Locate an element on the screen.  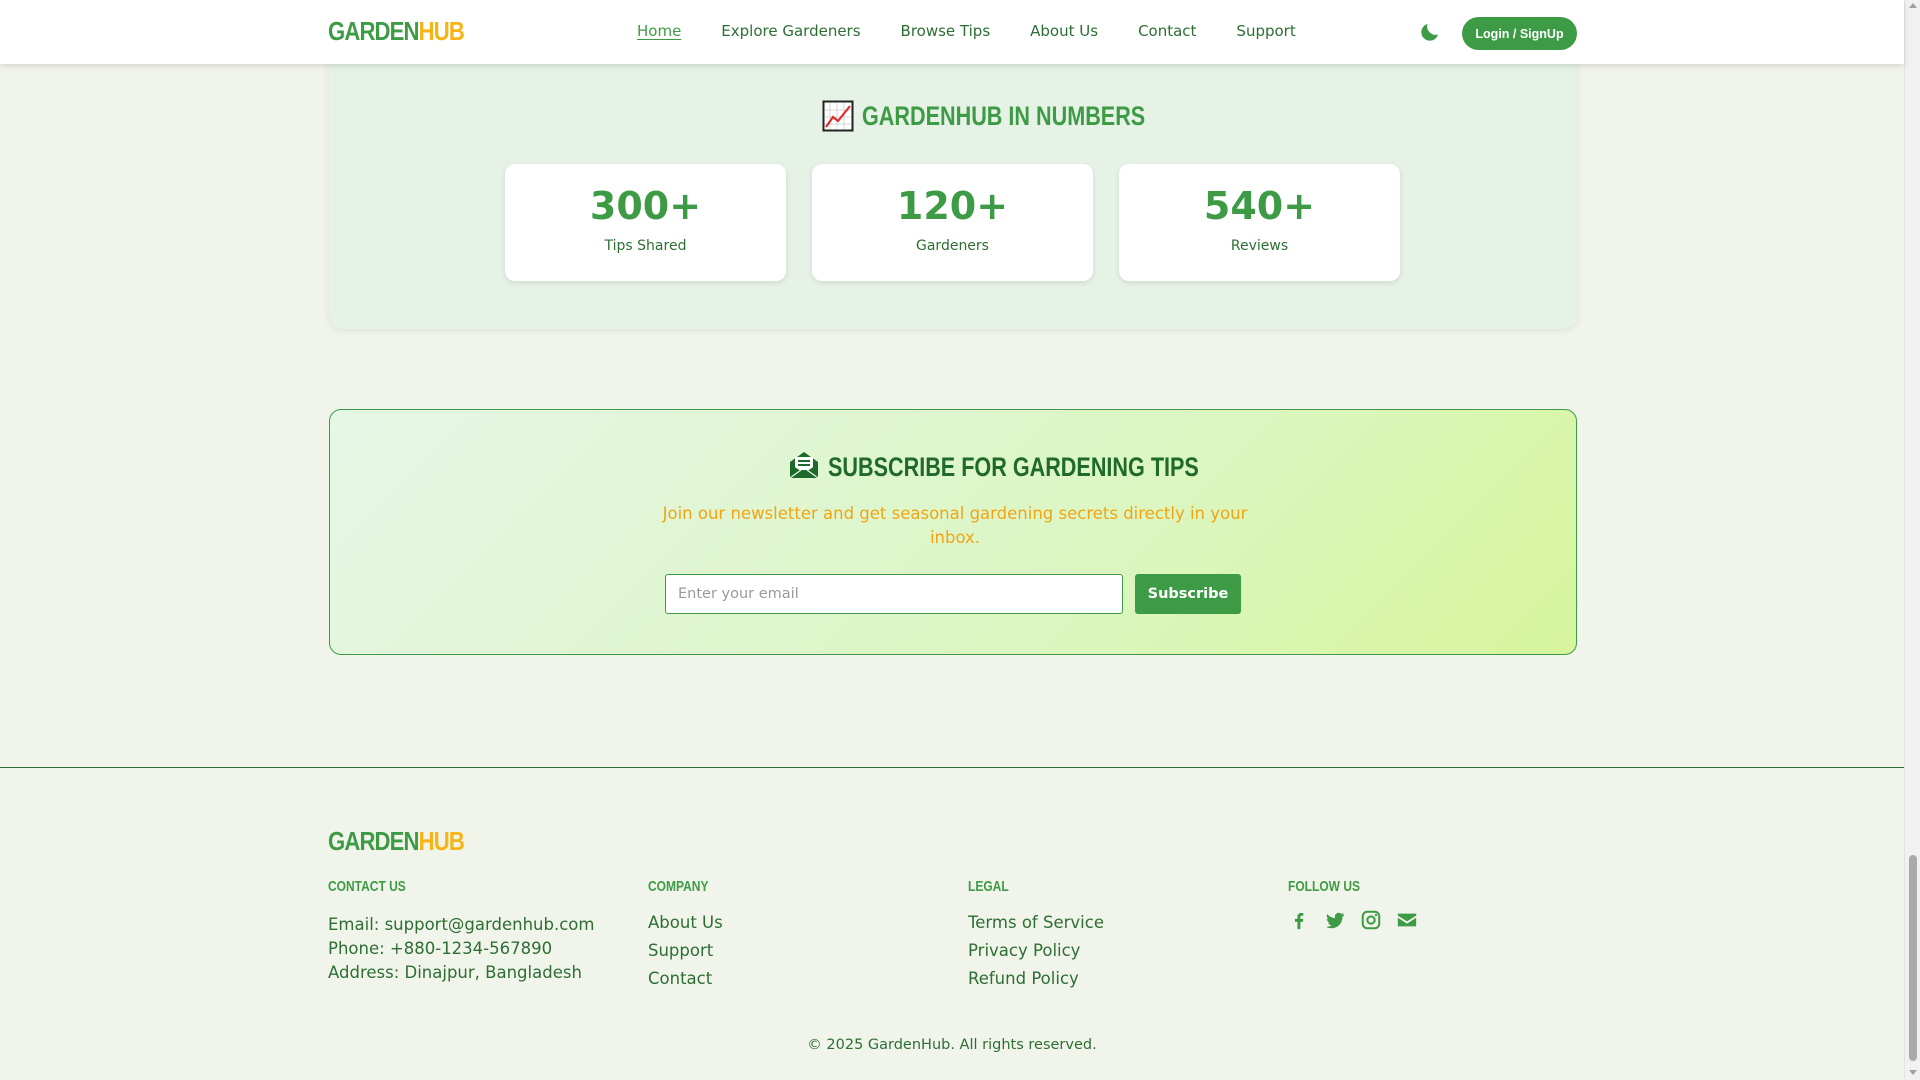
scroll-down-arrow-icon is located at coordinates (1913, 1072).